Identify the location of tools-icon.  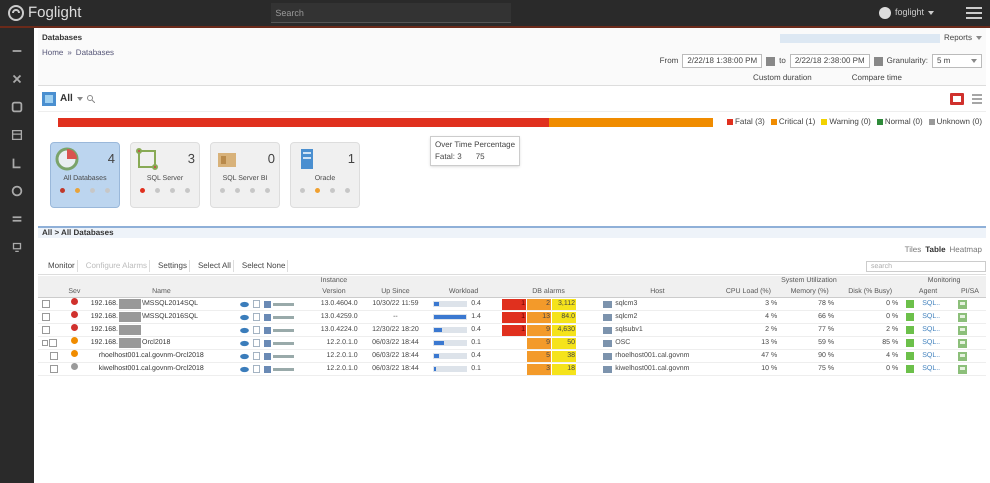
(17, 79).